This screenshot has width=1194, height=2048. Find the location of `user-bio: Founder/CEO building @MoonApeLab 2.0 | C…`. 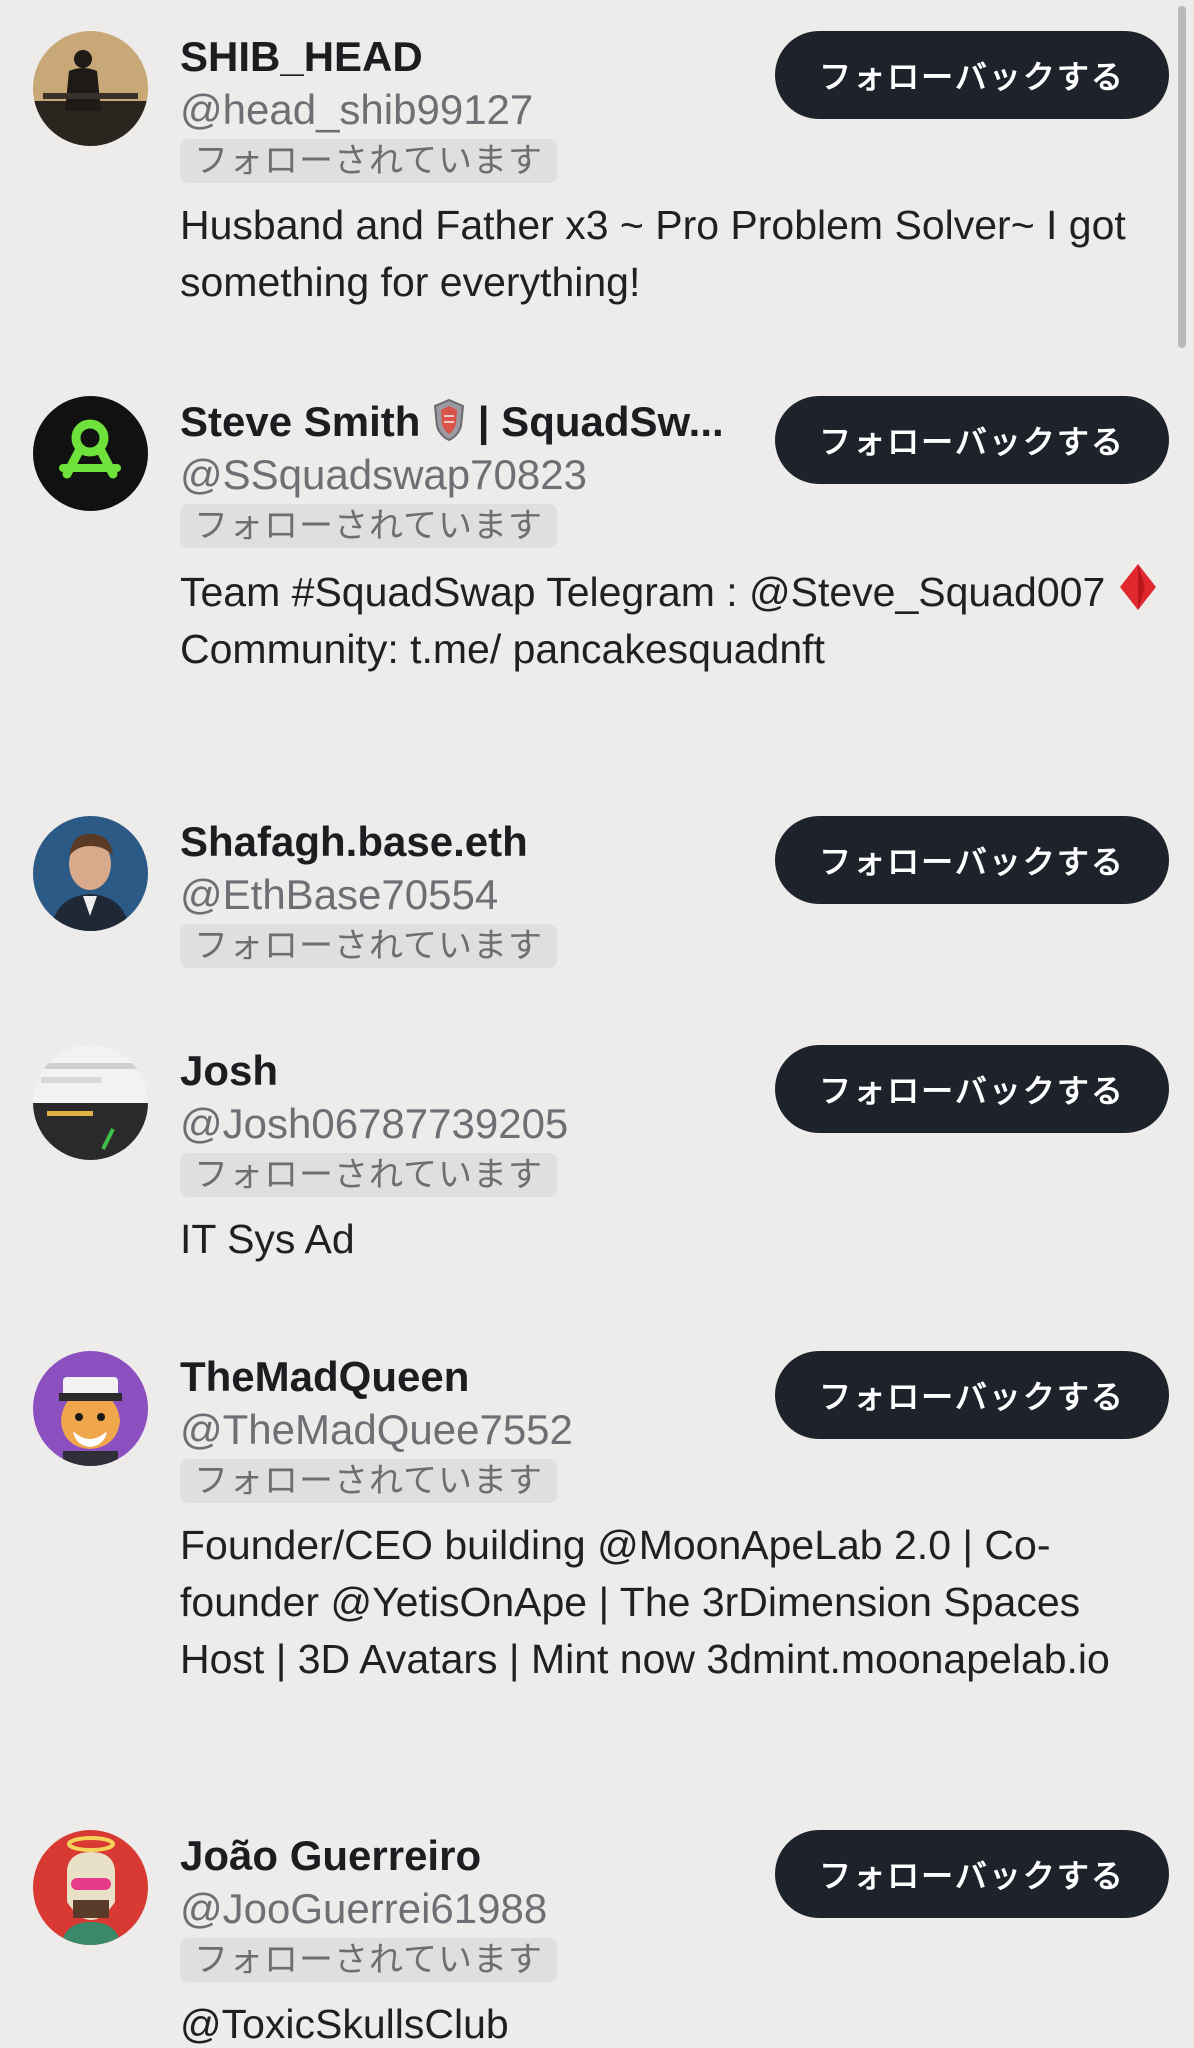

user-bio: Founder/CEO building @MoonApeLab 2.0 | C… is located at coordinates (645, 1602).